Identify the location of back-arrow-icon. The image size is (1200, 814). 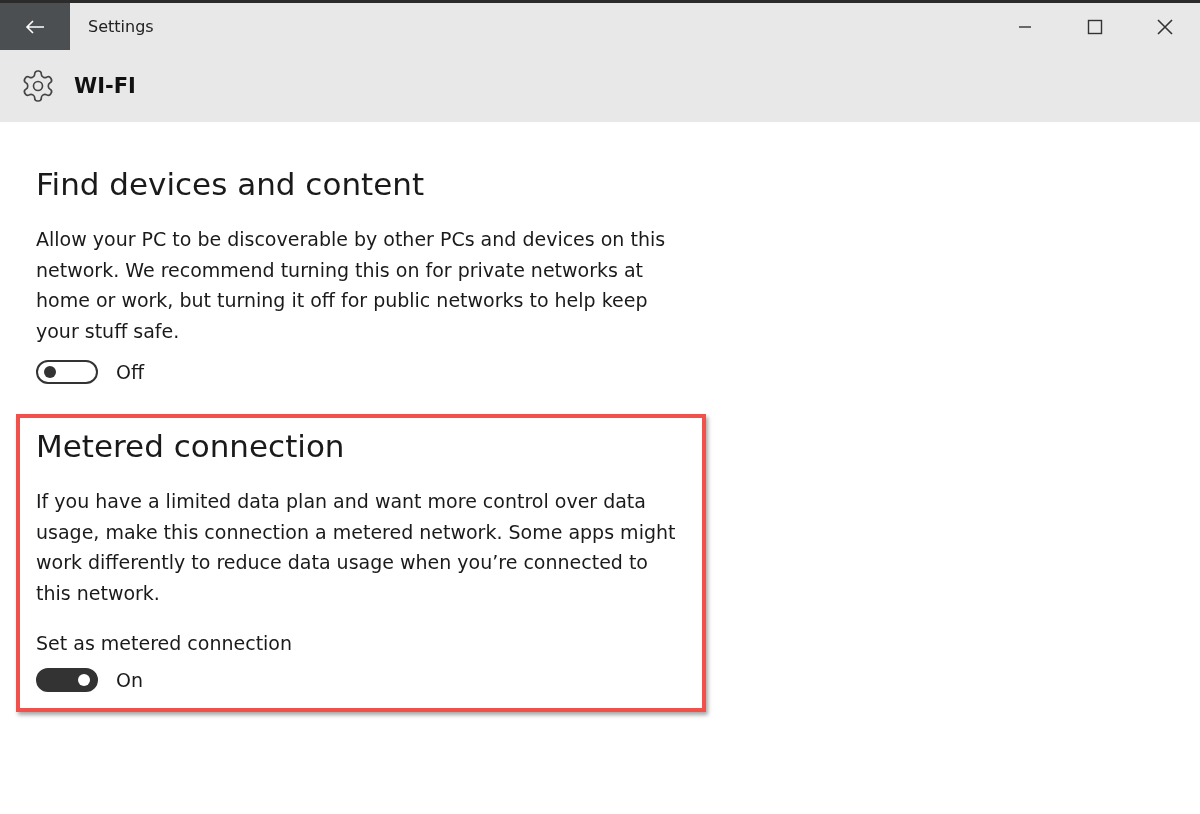
(35, 26).